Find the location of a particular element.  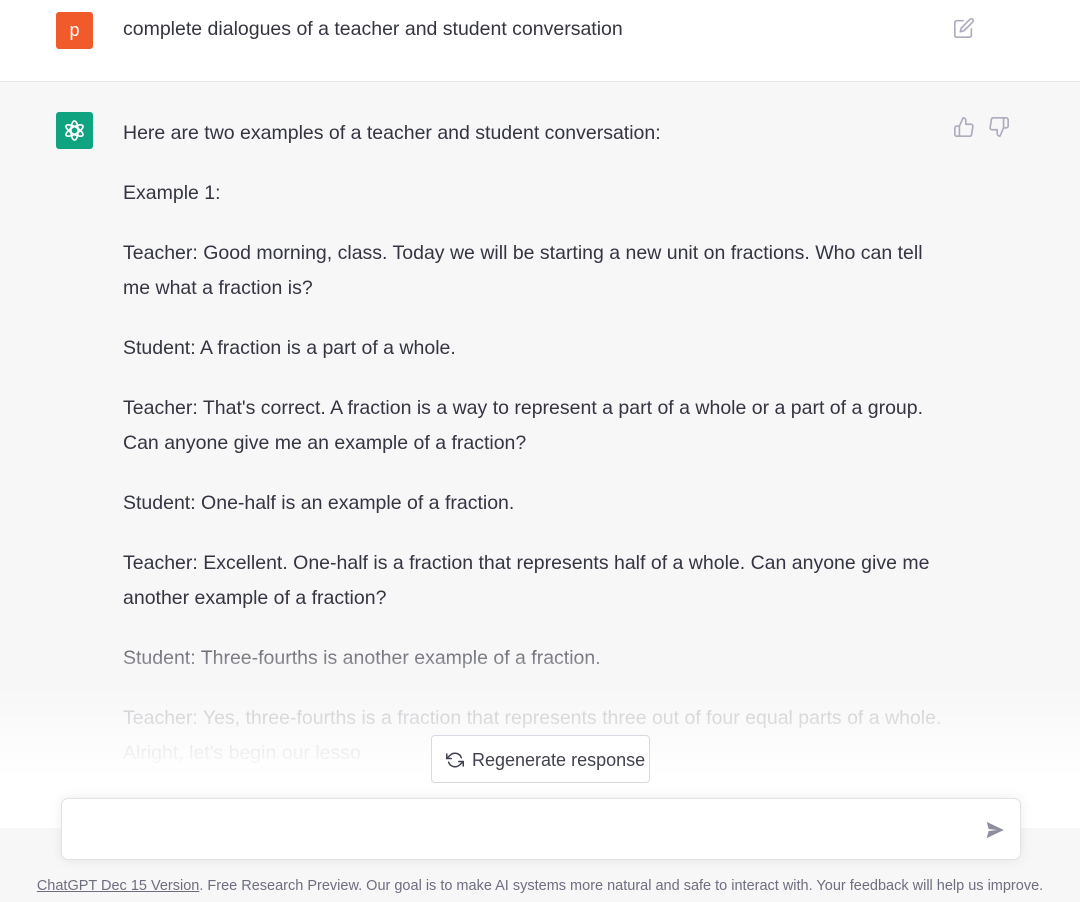

openai-logo-icon is located at coordinates (74, 130).